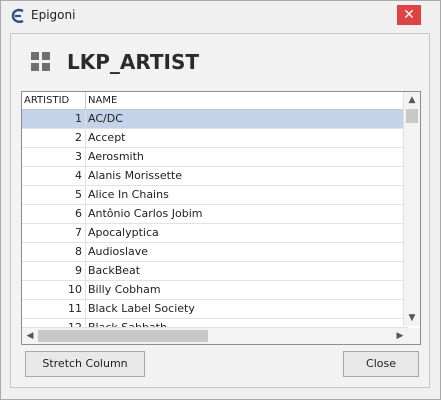  What do you see at coordinates (215, 271) in the screenshot?
I see `table-row: 9 BackBeat` at bounding box center [215, 271].